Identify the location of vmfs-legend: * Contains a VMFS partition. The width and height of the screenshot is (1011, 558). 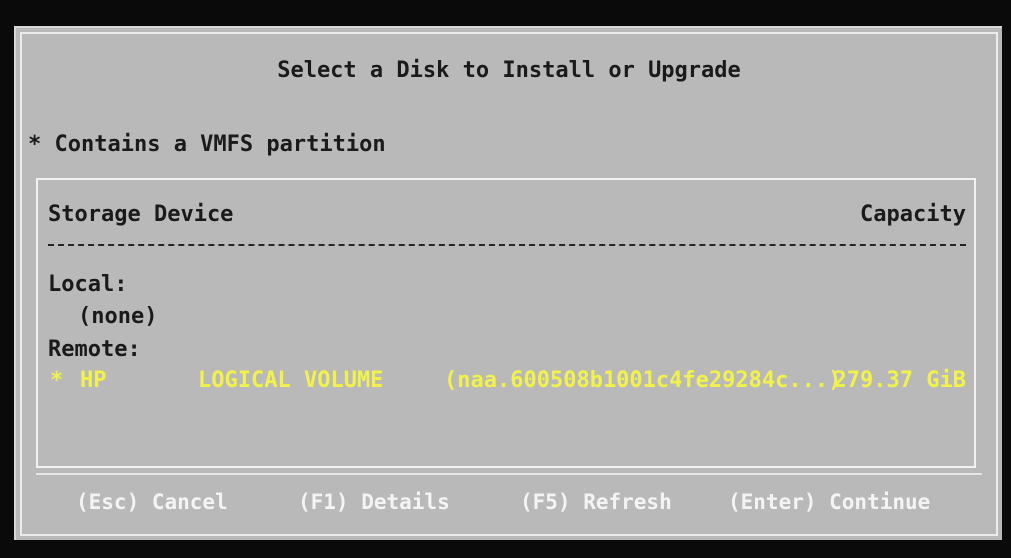
(207, 144).